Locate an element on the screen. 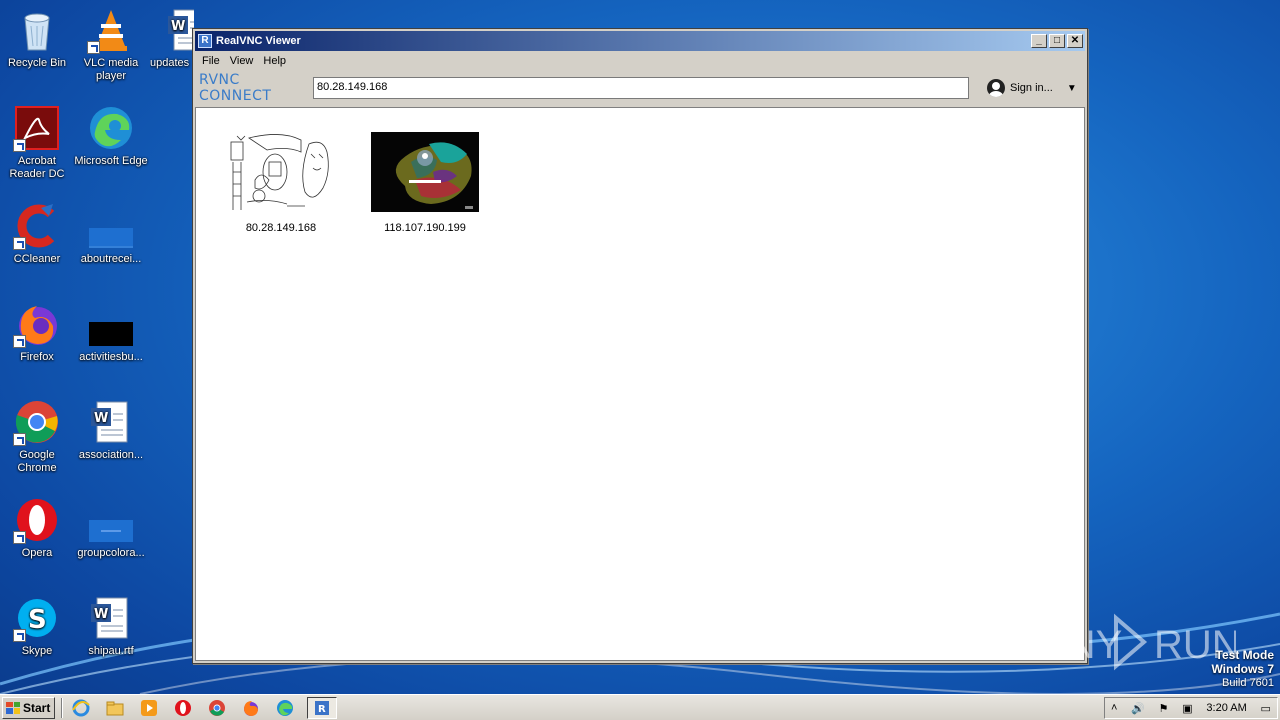 This screenshot has width=1280, height=720. start-label: Start is located at coordinates (37, 707).